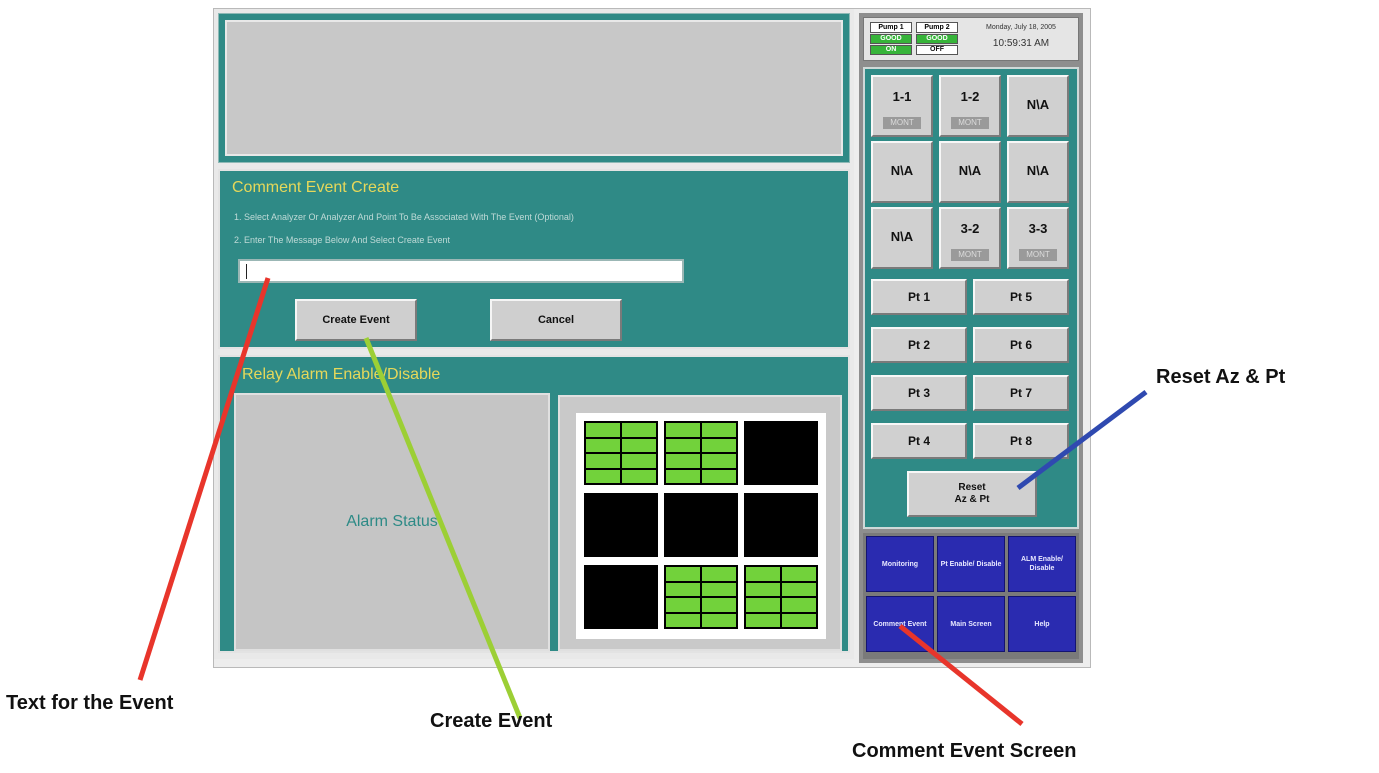  I want to click on callout-comment-event-screen: Comment Event Screen, so click(964, 751).